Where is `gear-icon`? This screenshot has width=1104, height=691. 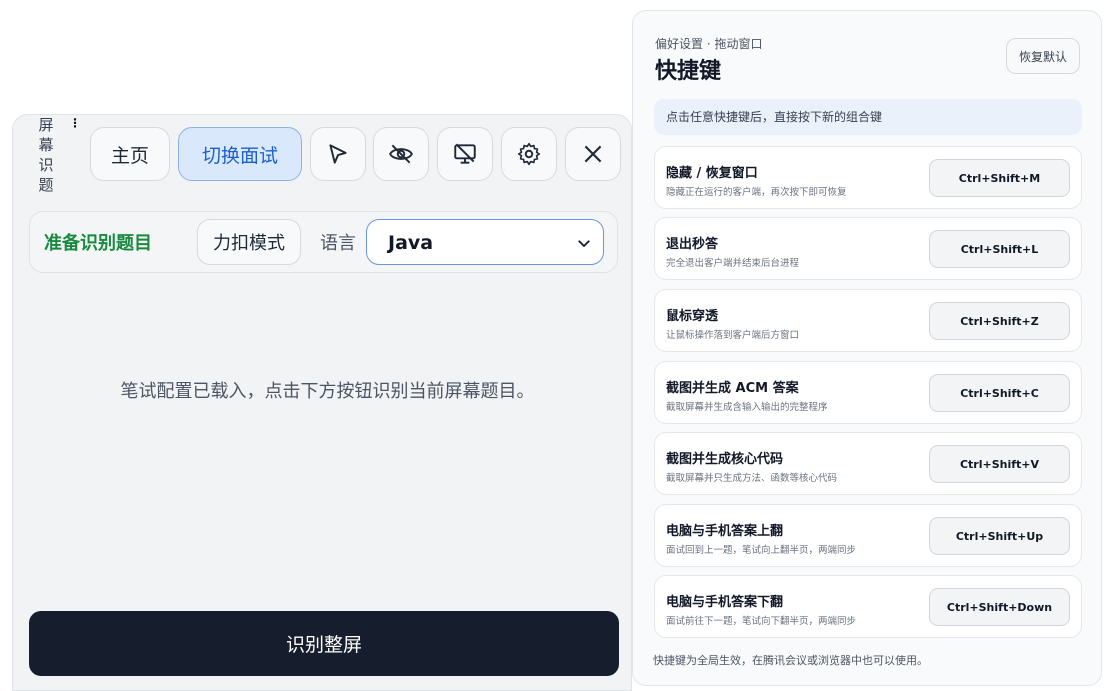
gear-icon is located at coordinates (529, 154).